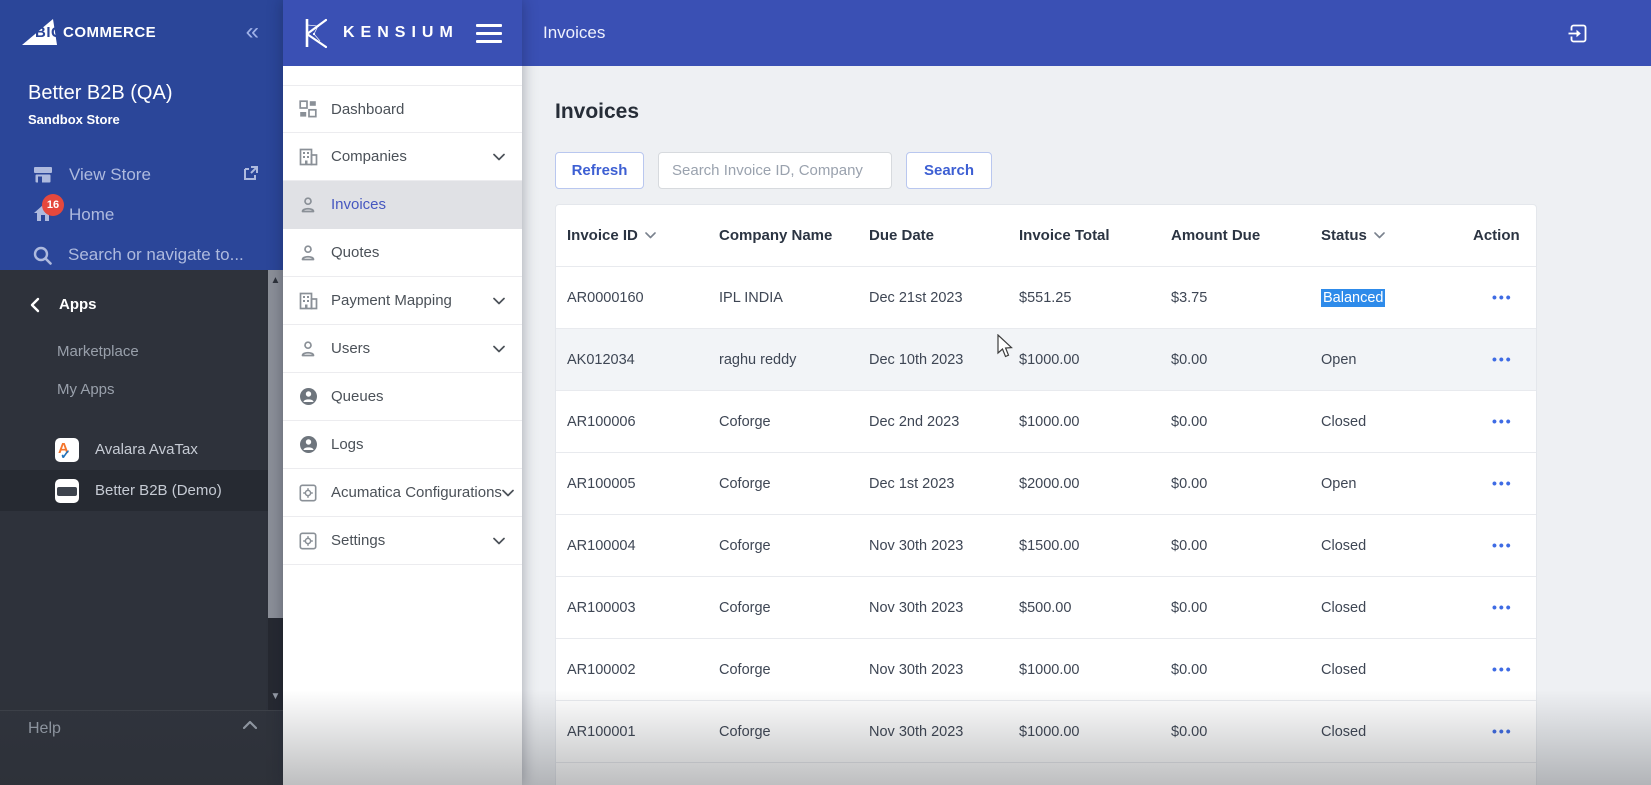  I want to click on cell-invoice-id: AR100005, so click(601, 483).